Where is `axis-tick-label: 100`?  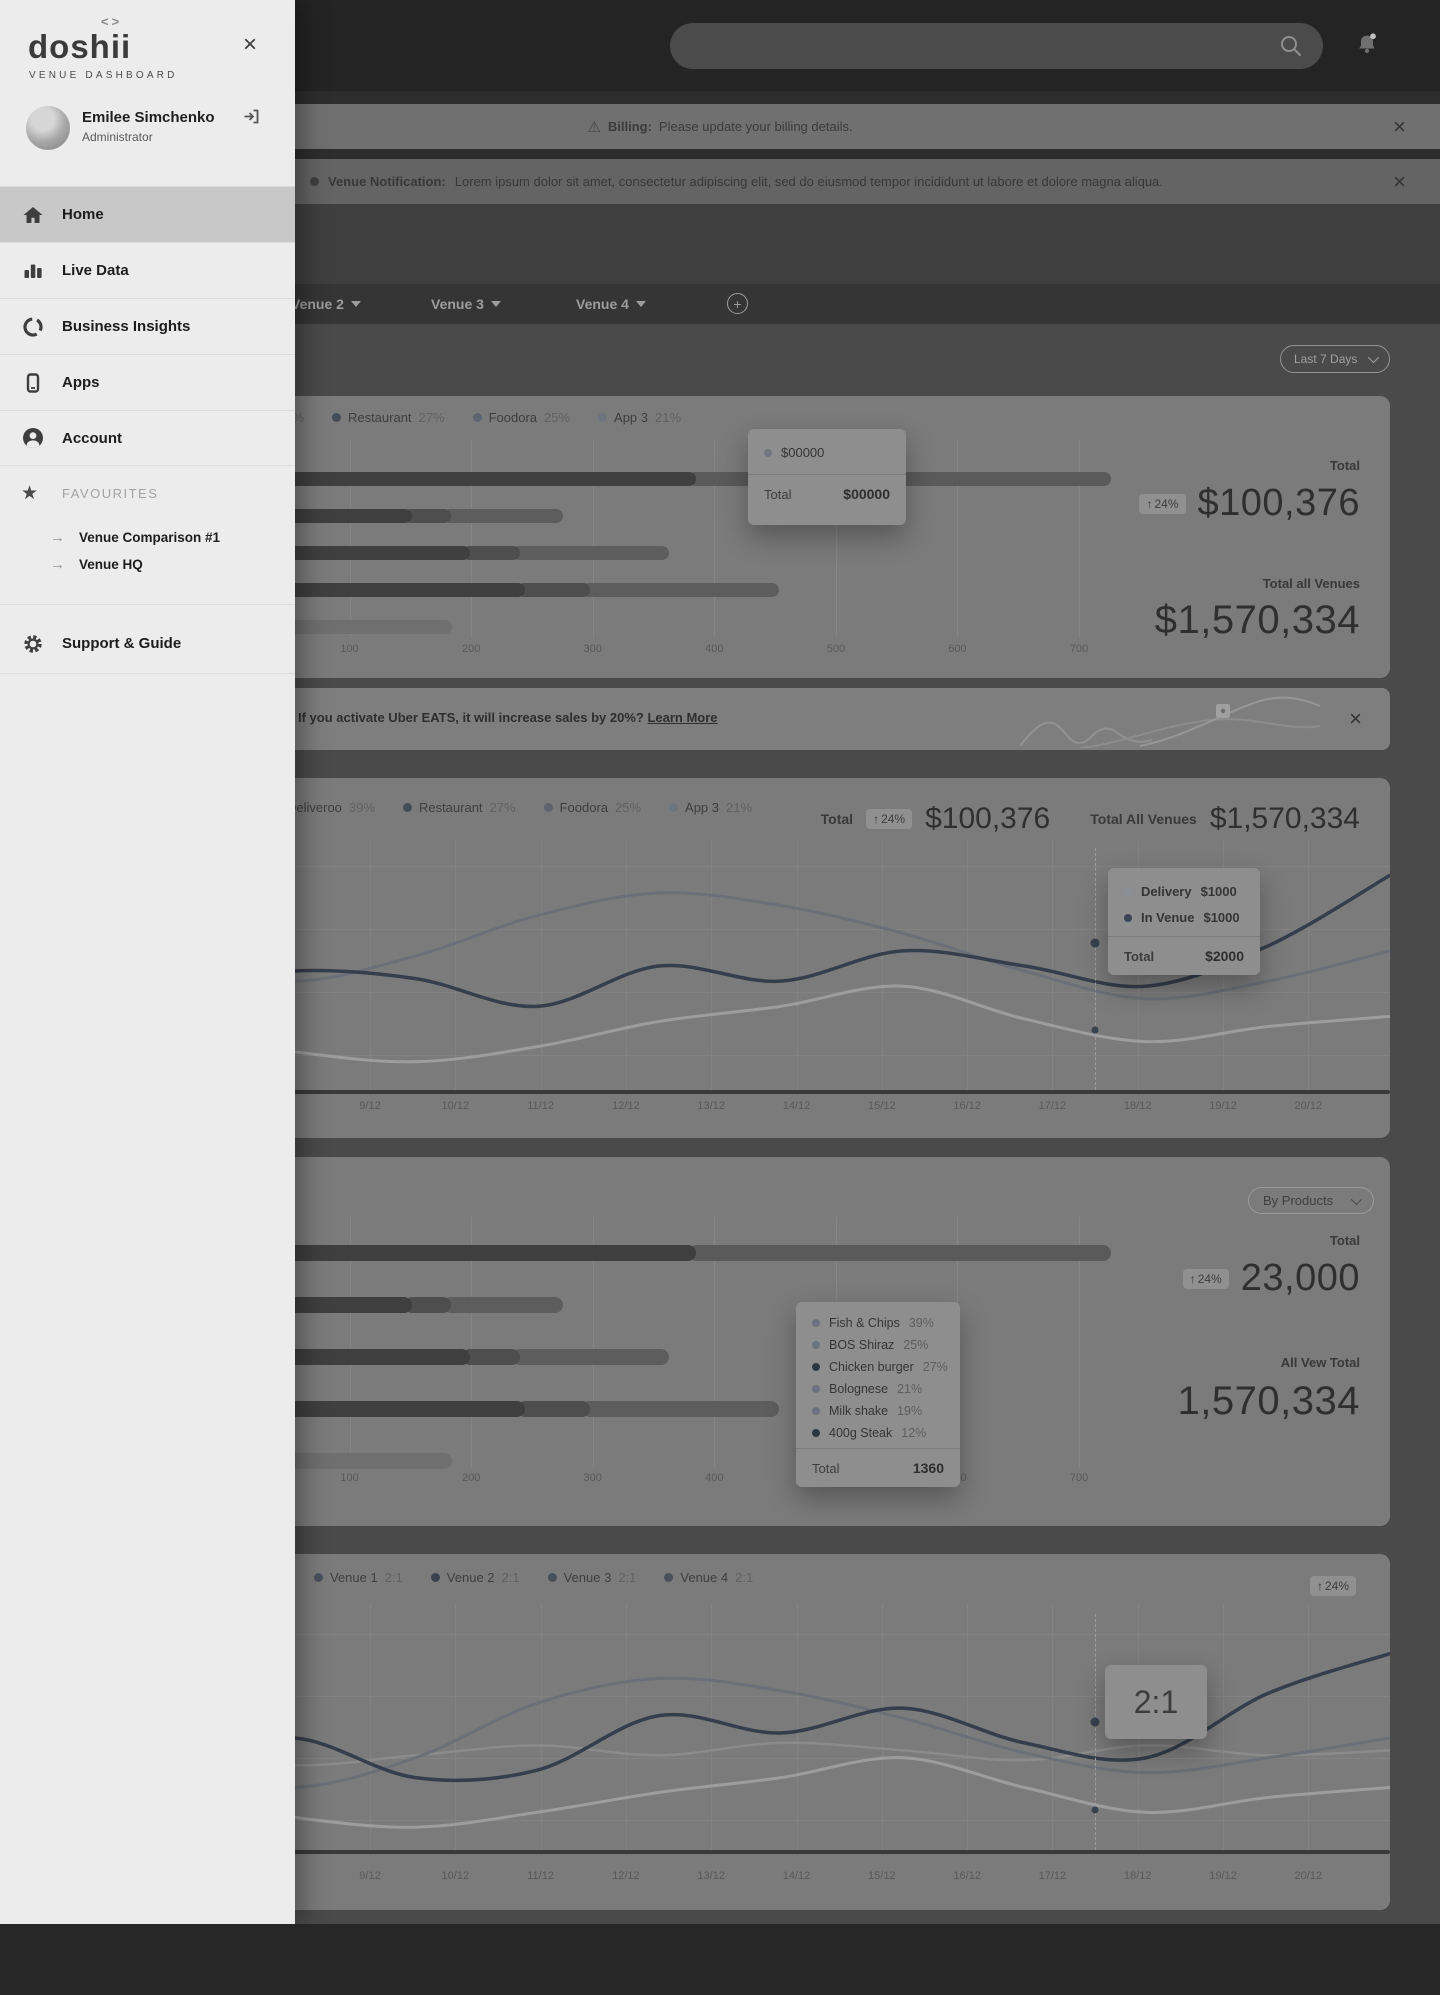 axis-tick-label: 100 is located at coordinates (349, 649).